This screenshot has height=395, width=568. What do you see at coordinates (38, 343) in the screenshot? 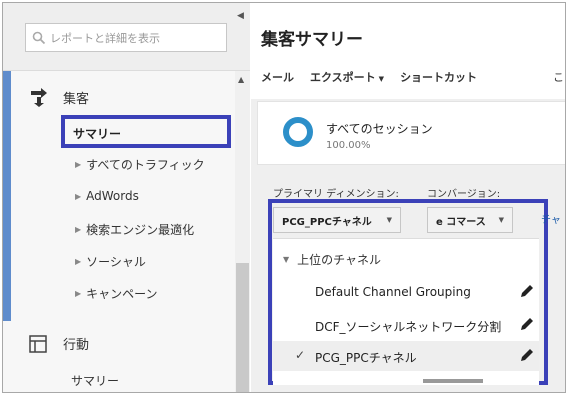
I see `behavior-icon` at bounding box center [38, 343].